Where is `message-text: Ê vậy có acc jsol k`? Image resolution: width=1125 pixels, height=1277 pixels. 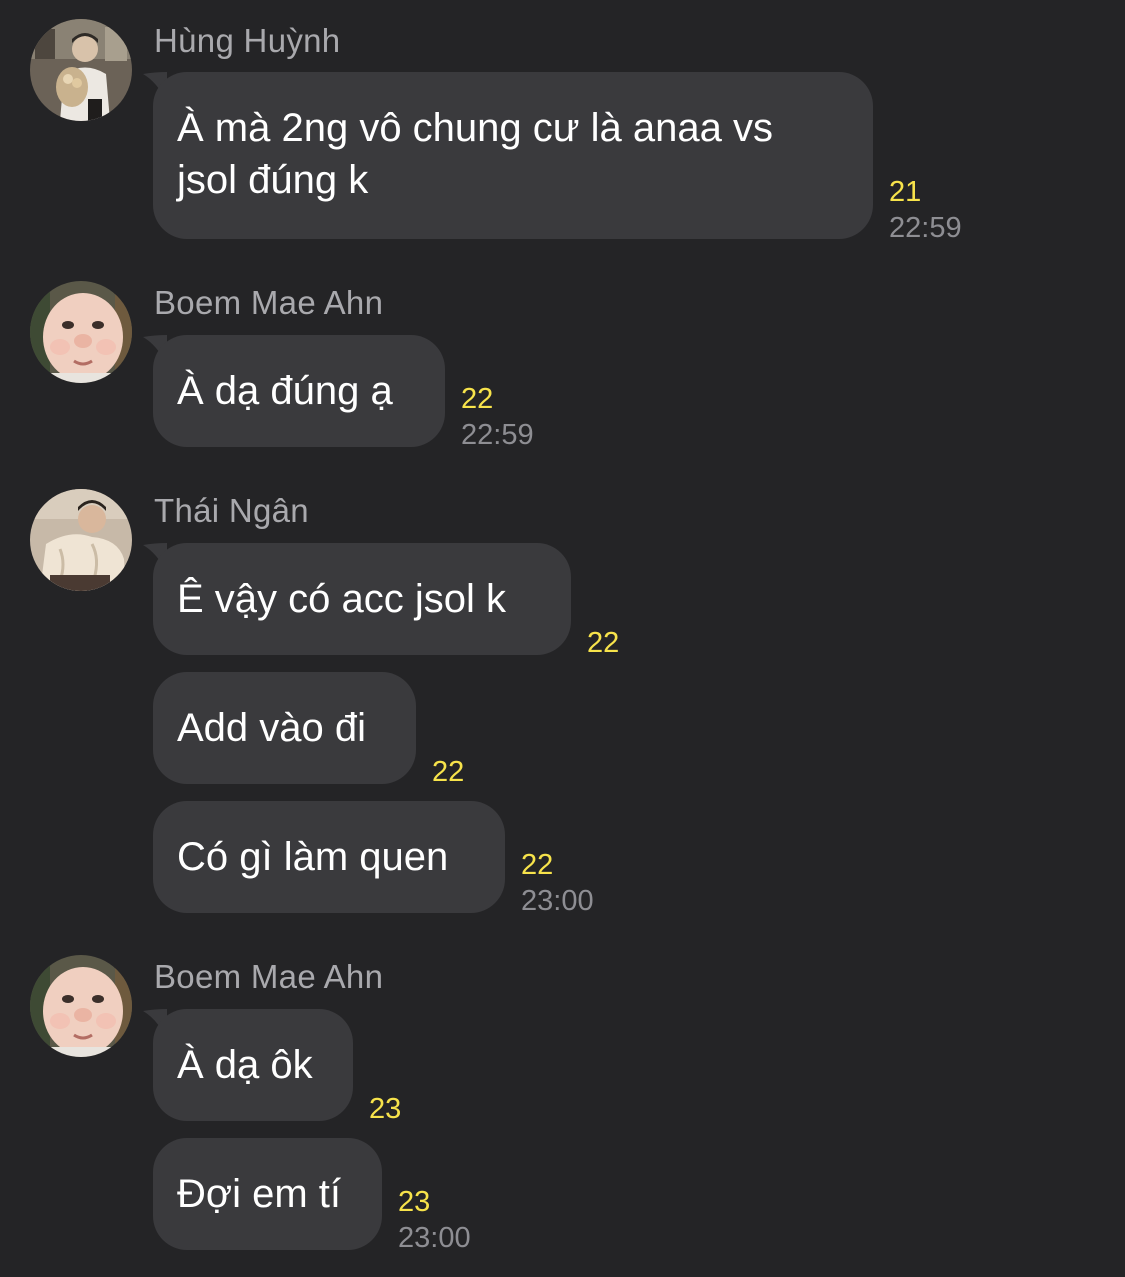 message-text: Ê vậy có acc jsol k is located at coordinates (342, 599).